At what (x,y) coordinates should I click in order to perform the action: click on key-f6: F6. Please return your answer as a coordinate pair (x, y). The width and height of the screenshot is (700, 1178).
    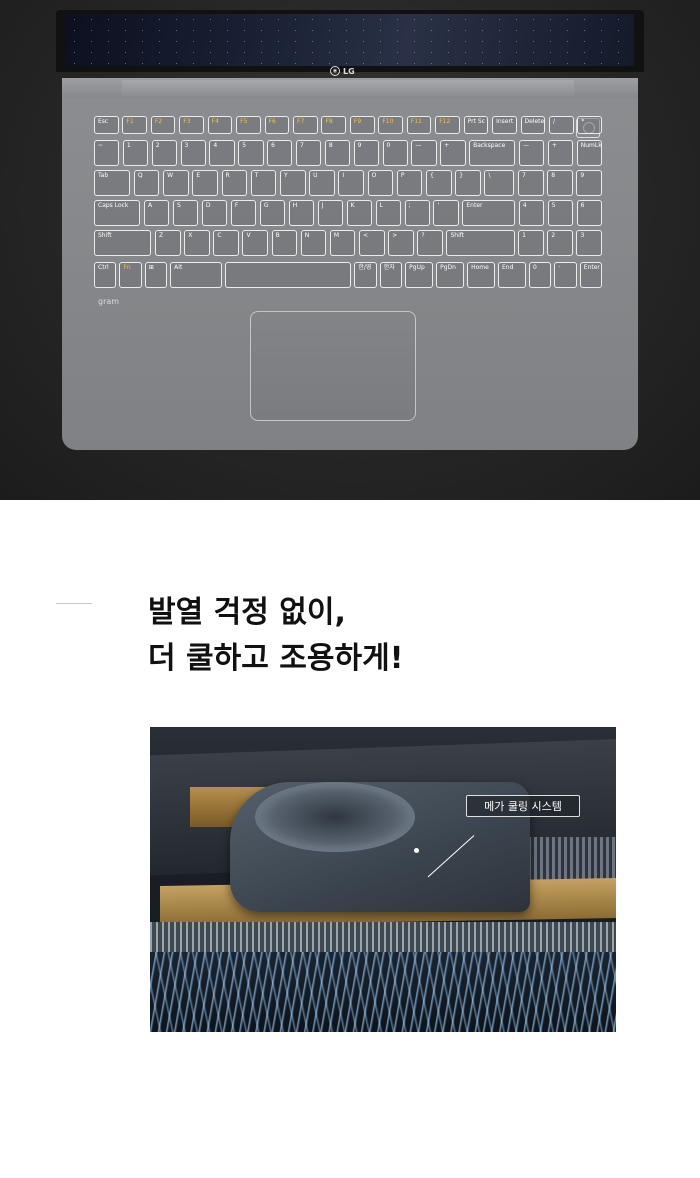
    Looking at the image, I should click on (277, 125).